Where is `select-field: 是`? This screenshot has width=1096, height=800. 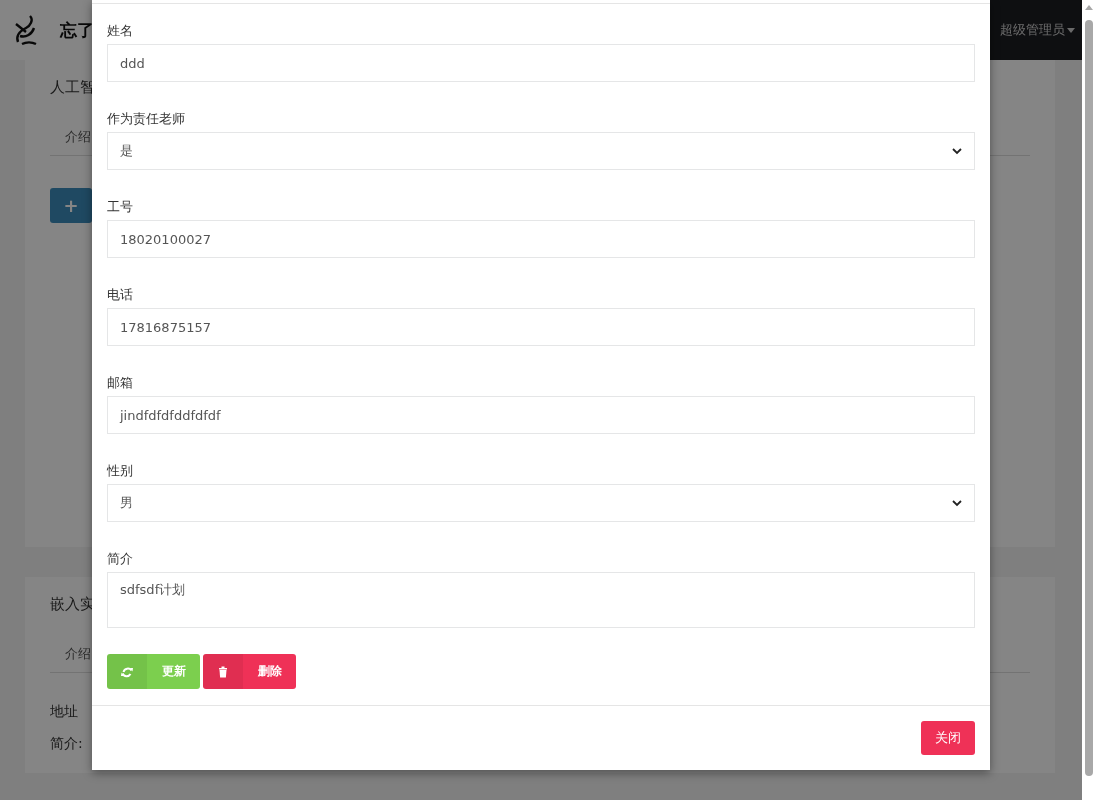
select-field: 是 is located at coordinates (541, 151).